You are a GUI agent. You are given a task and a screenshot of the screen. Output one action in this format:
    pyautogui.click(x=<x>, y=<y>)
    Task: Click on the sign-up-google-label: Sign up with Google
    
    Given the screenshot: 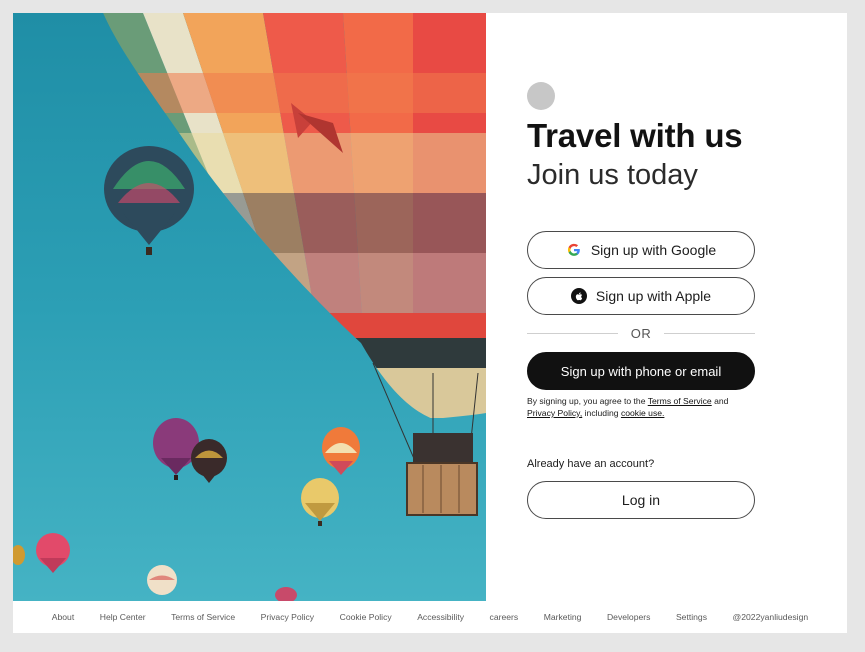 What is the action you would take?
    pyautogui.click(x=653, y=250)
    